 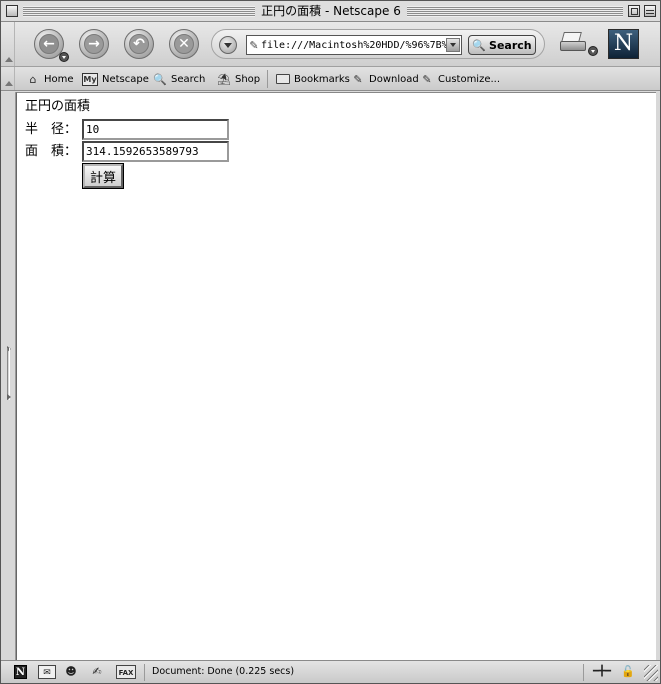 What do you see at coordinates (160, 79) in the screenshot?
I see `search-icon: 🔍` at bounding box center [160, 79].